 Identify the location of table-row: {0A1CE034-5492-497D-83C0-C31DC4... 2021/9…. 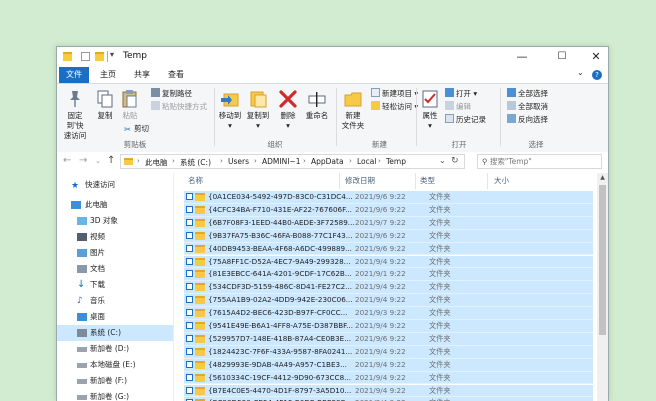
(388, 197).